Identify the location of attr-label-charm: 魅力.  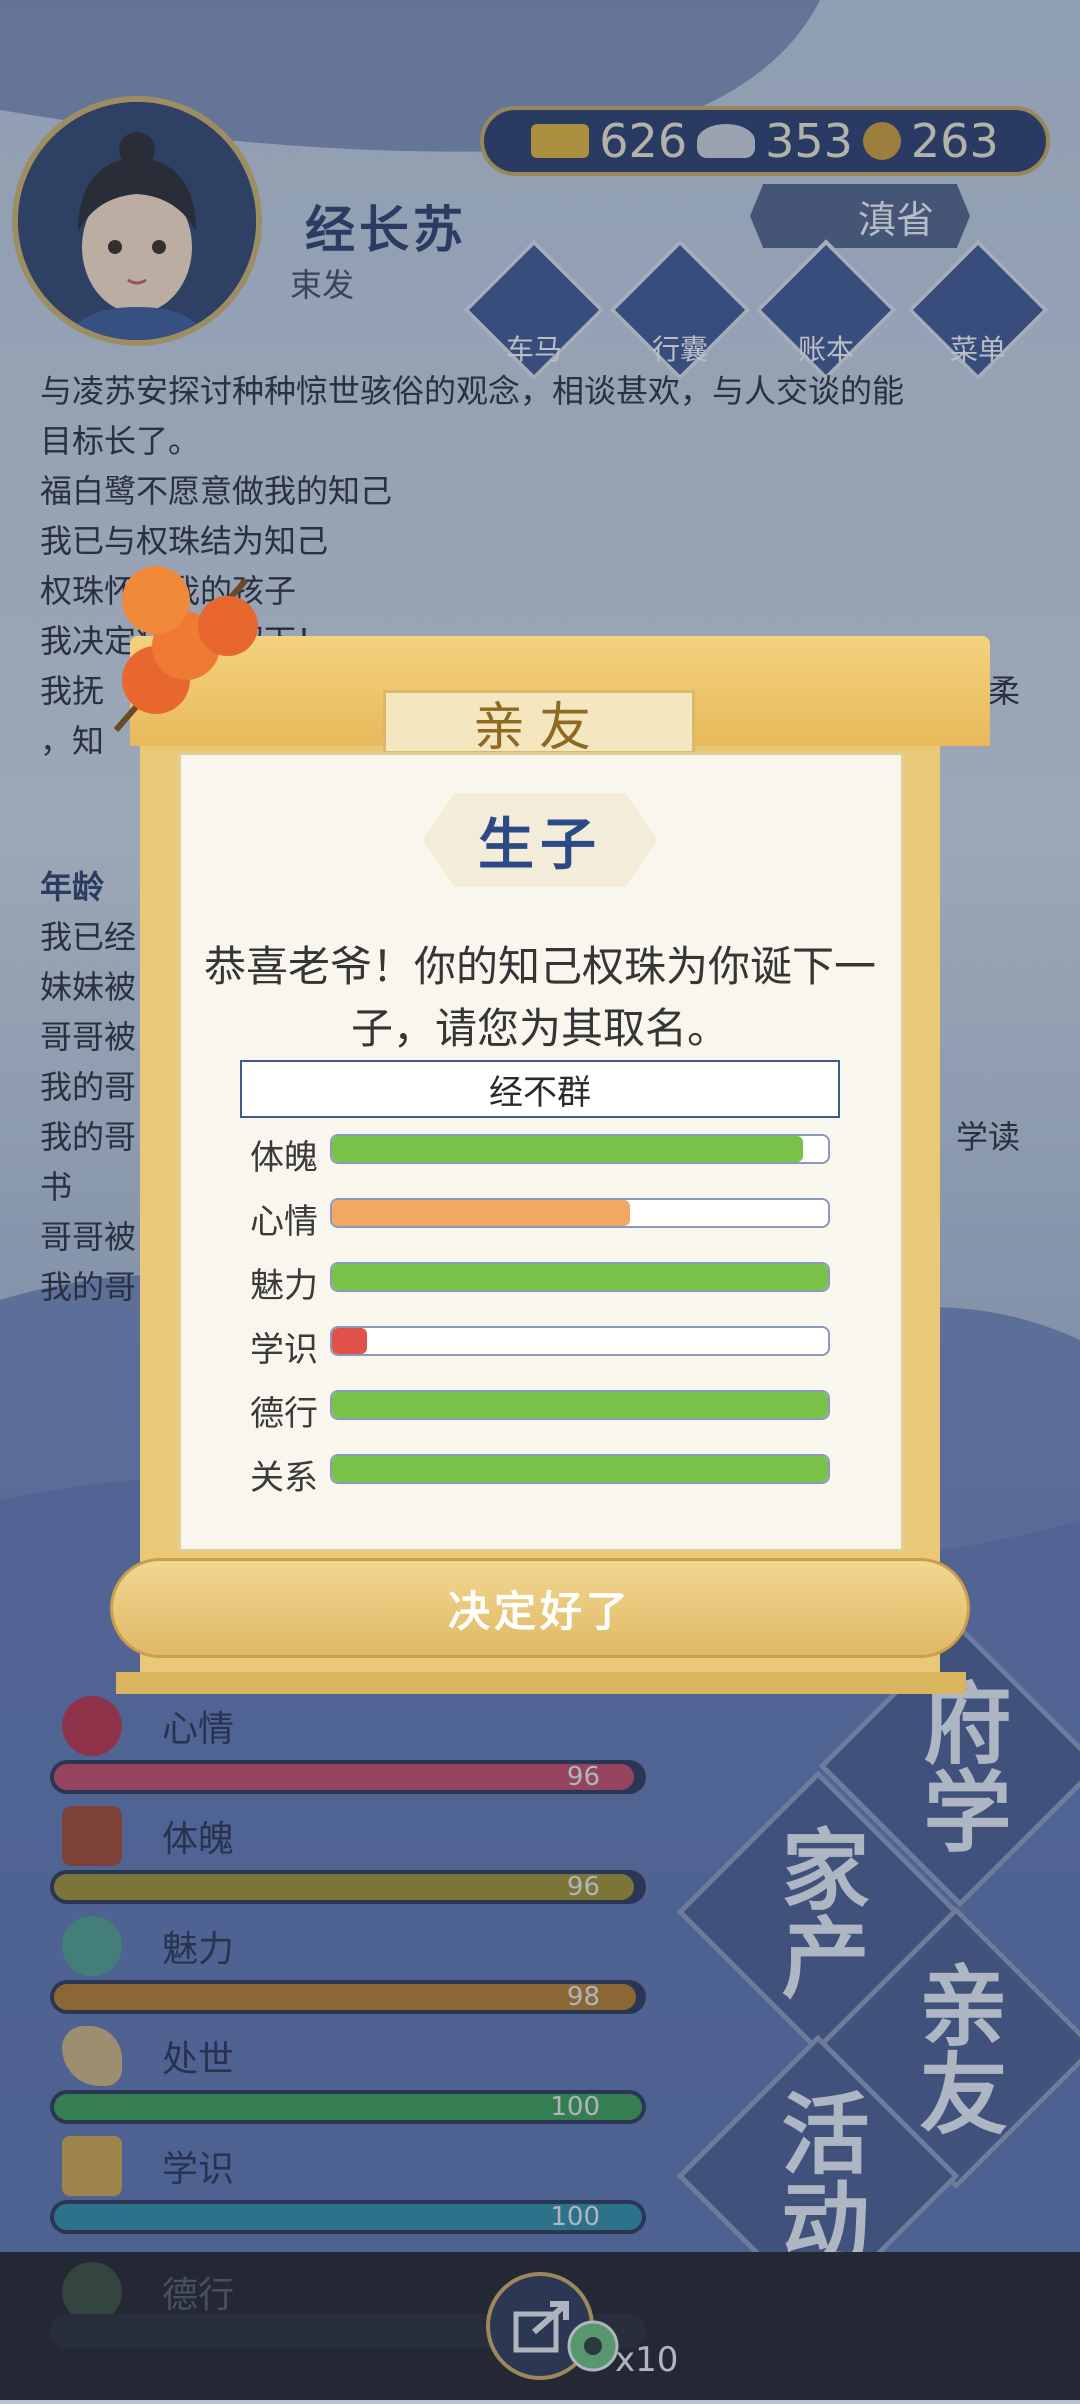
(284, 1286).